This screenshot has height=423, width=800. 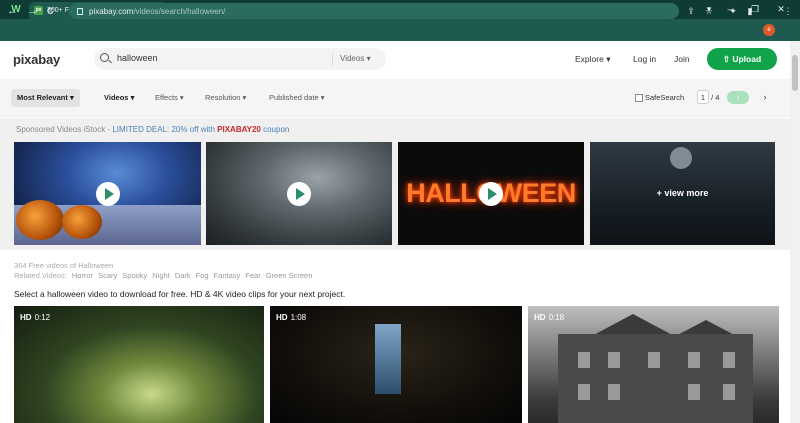 I want to click on related-link: Spooky, so click(x=134, y=276).